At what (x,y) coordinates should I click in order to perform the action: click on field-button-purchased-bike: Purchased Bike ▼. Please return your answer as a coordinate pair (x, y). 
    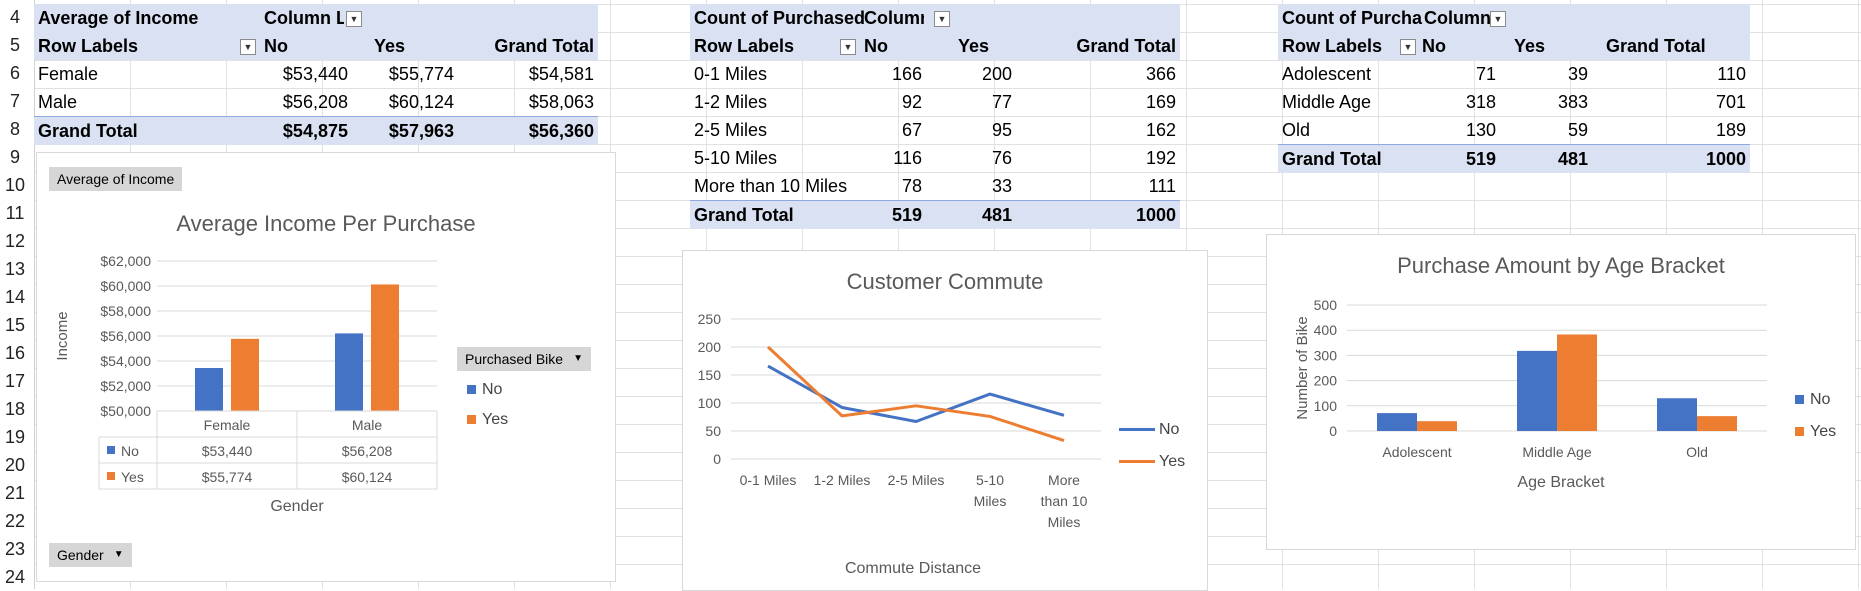
    Looking at the image, I should click on (524, 359).